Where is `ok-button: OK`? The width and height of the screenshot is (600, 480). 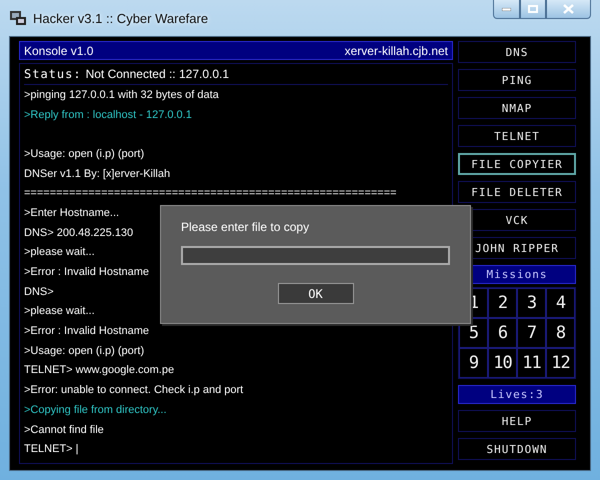
ok-button: OK is located at coordinates (316, 293).